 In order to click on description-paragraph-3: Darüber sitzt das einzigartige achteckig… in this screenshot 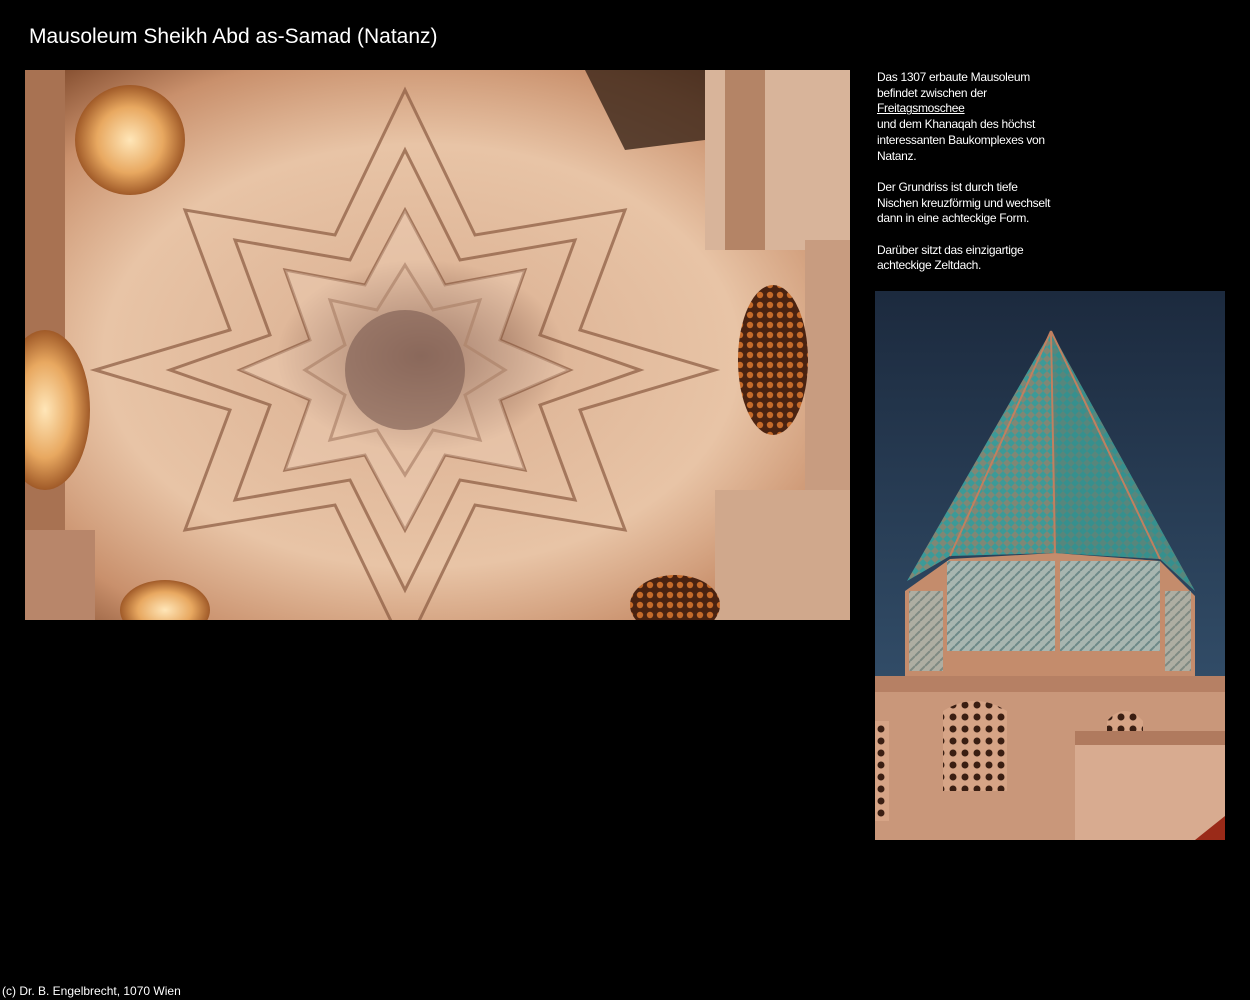, I will do `click(977, 258)`.